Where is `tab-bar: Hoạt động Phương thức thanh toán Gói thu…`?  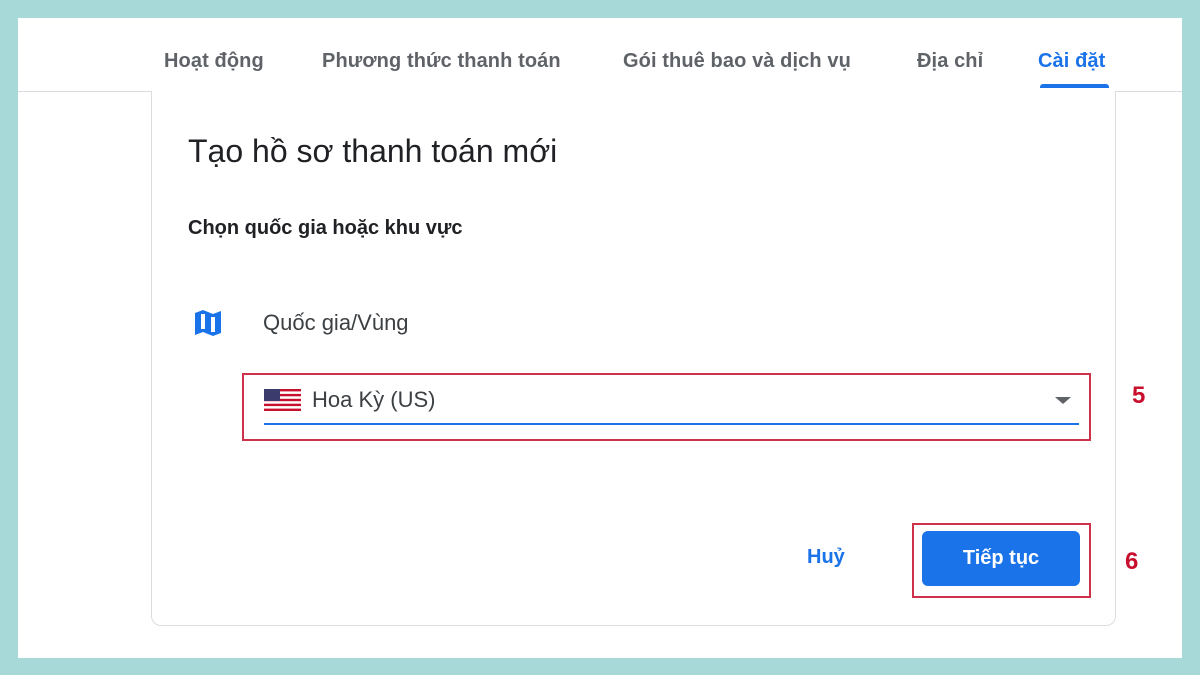
tab-bar: Hoạt động Phương thức thanh toán Gói thu… is located at coordinates (600, 55).